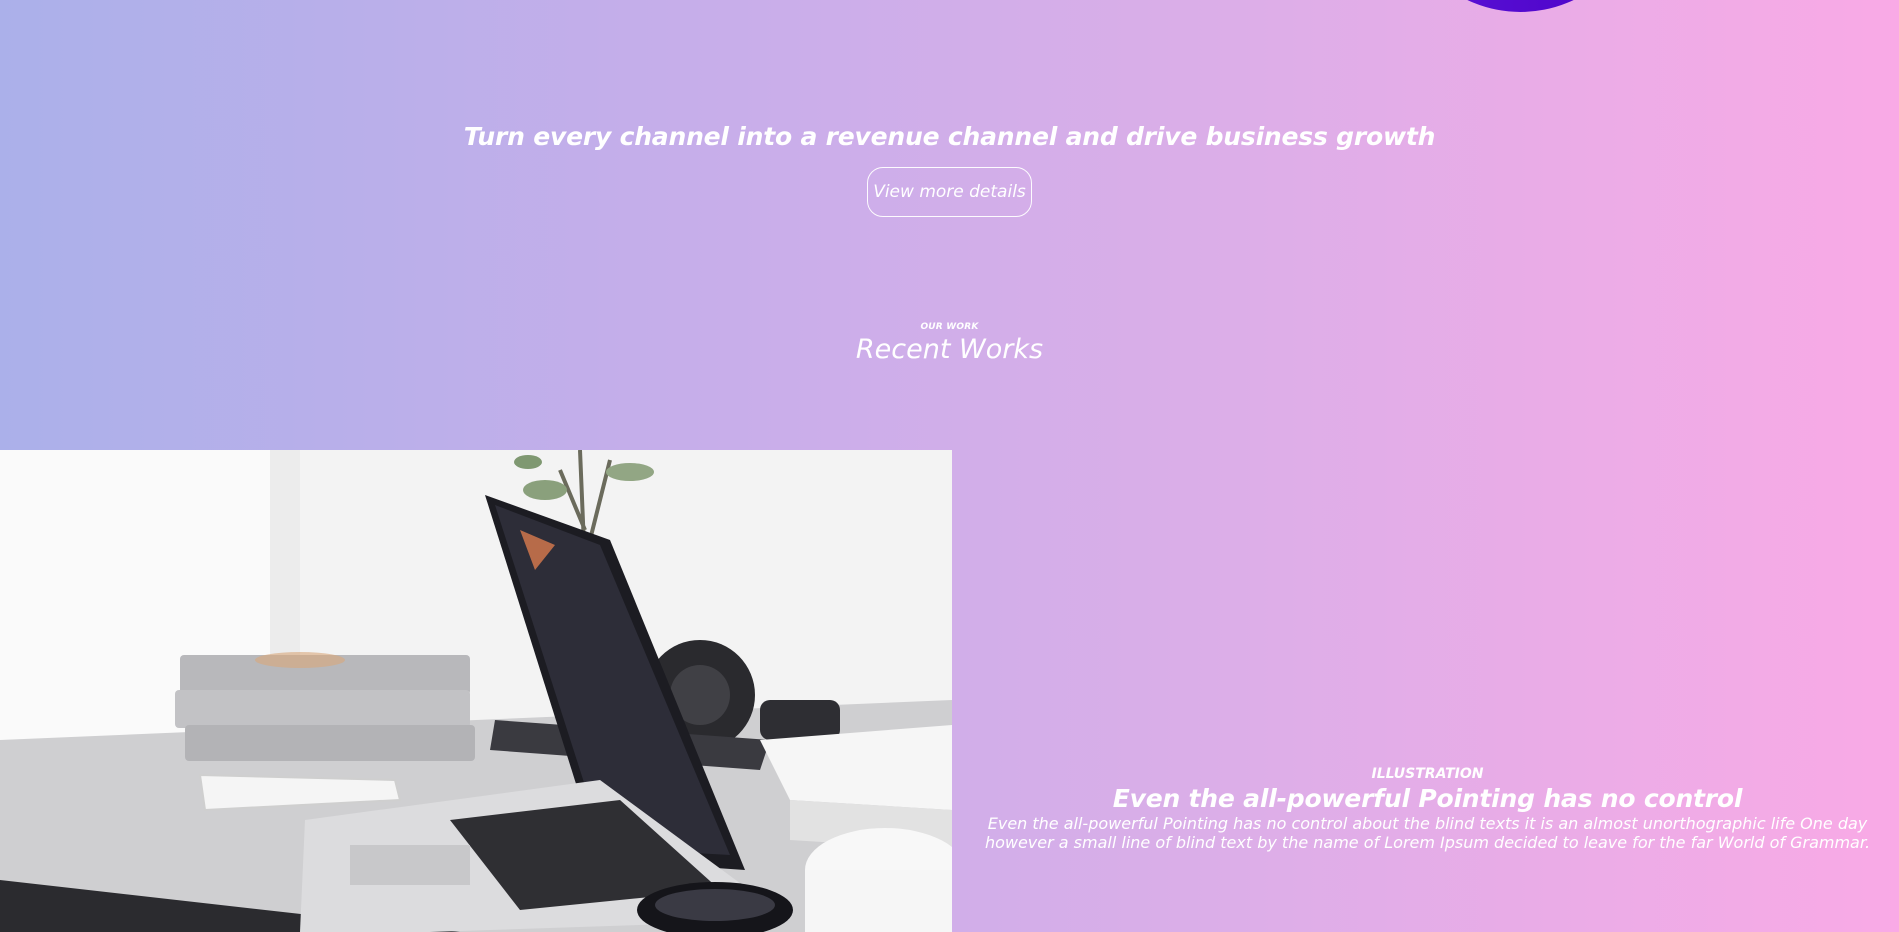 This screenshot has width=1899, height=932. What do you see at coordinates (1427, 774) in the screenshot?
I see `work-category: ILLUSTRATION` at bounding box center [1427, 774].